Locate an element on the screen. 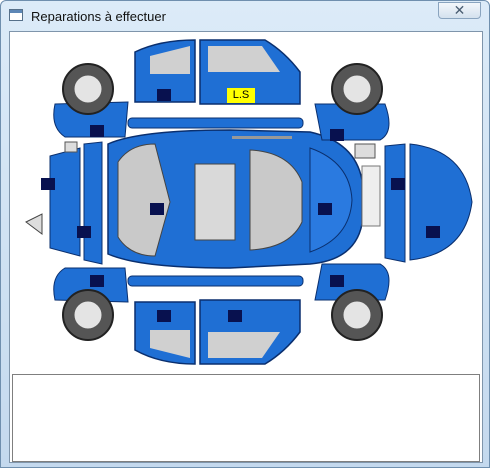 This screenshot has width=492, height=470. window-title: Reparations à effectuer is located at coordinates (98, 16).